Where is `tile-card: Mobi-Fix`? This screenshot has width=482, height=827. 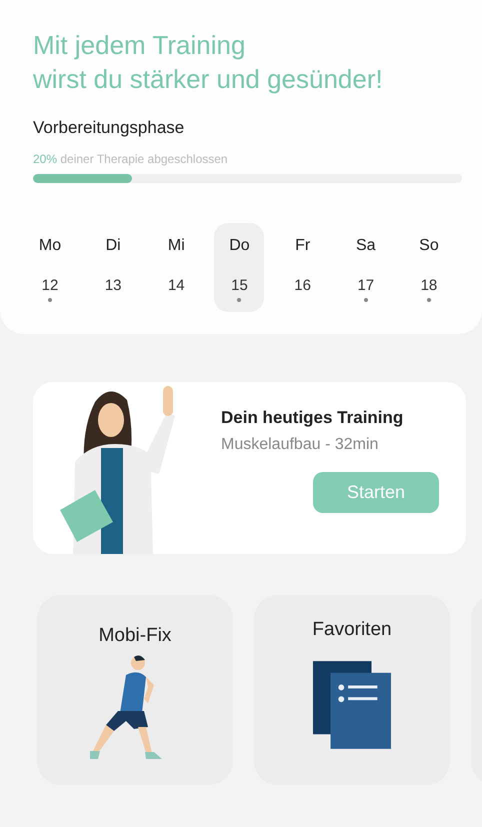
tile-card: Mobi-Fix is located at coordinates (135, 690).